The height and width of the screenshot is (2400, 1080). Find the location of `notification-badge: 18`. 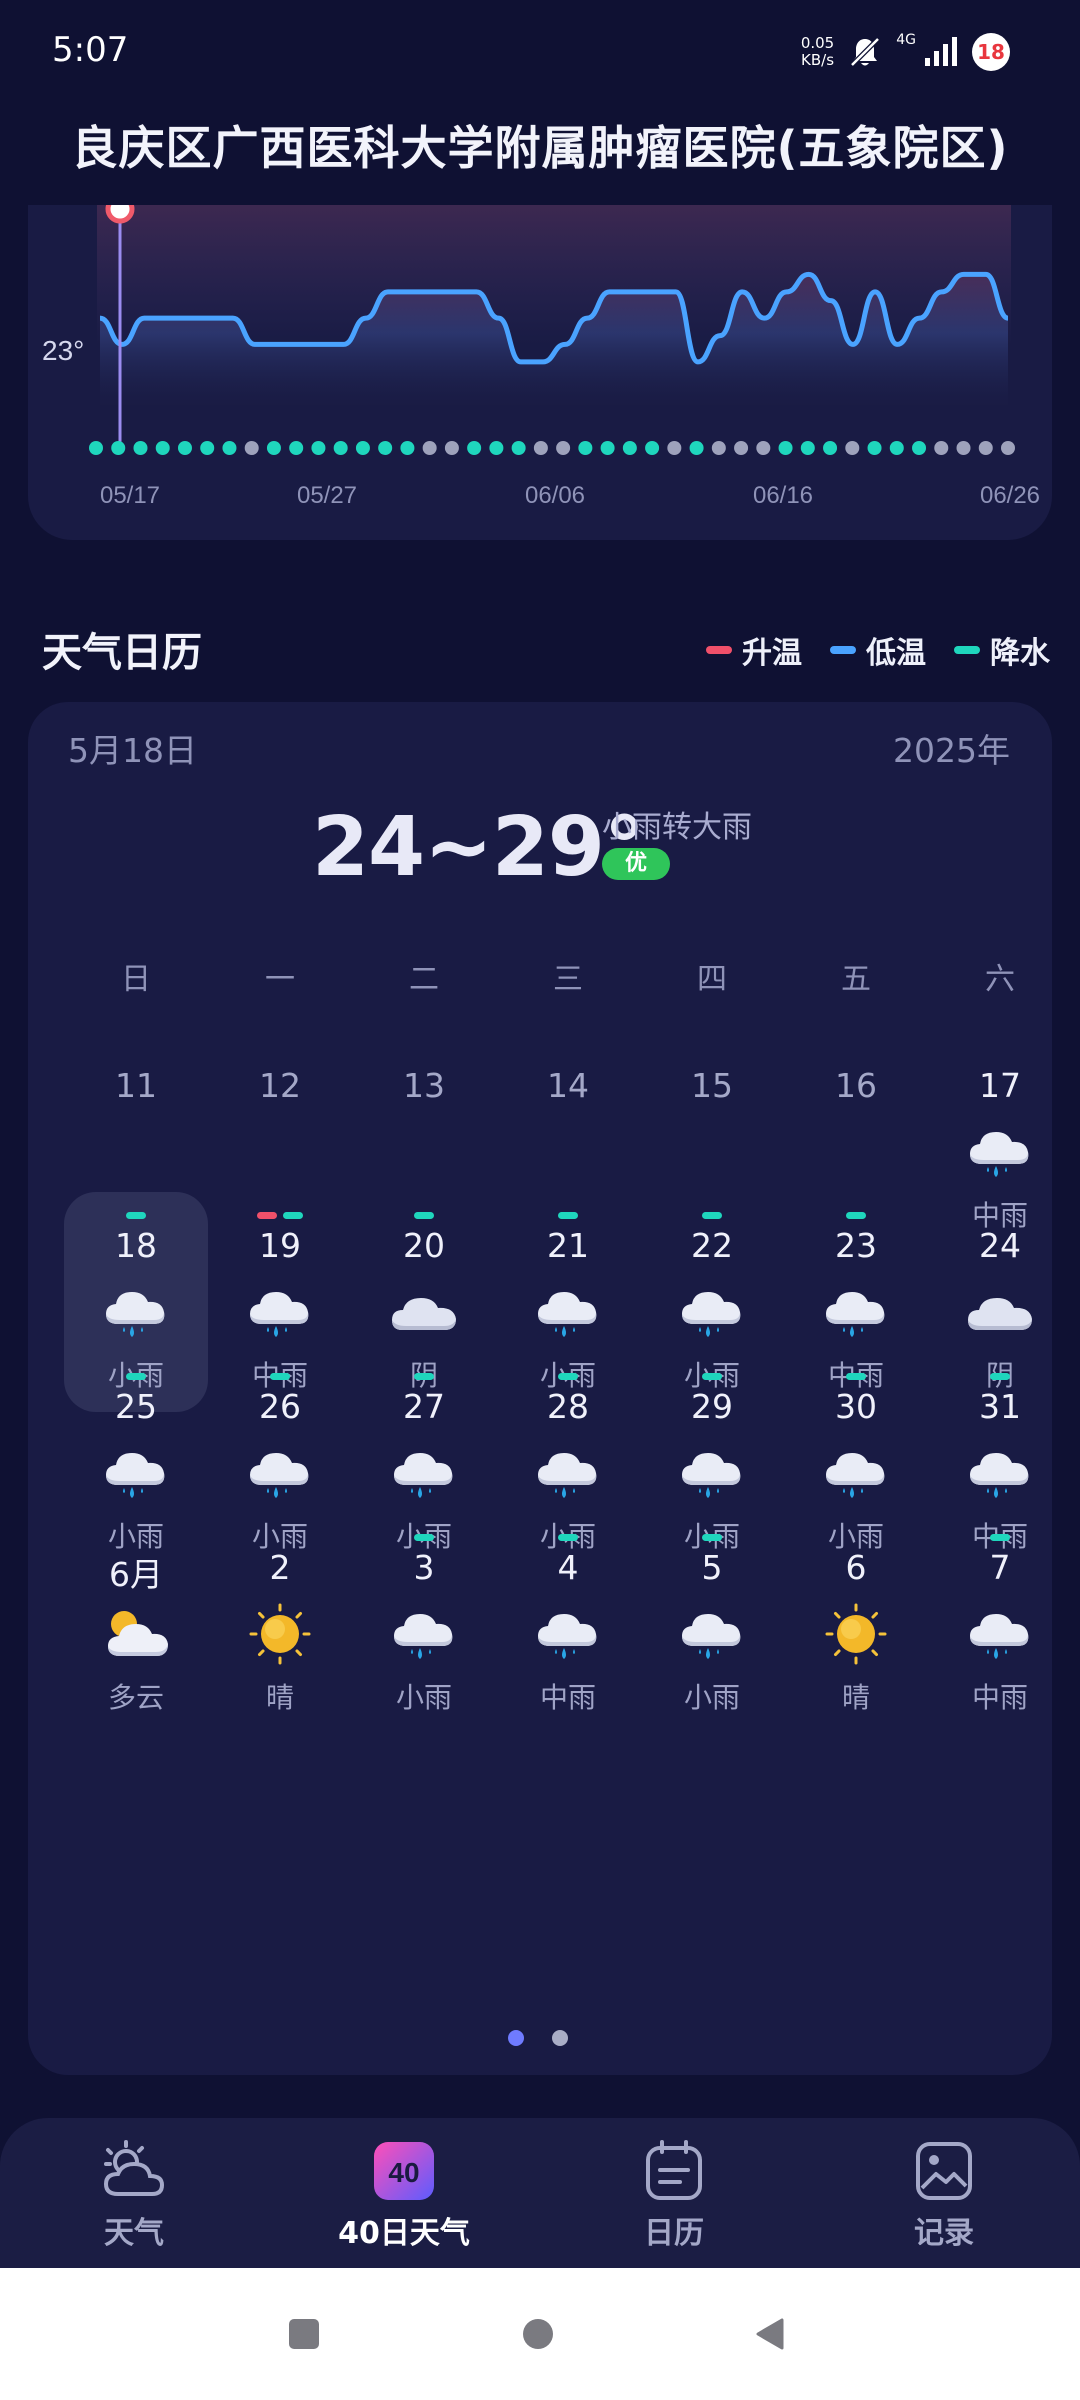

notification-badge: 18 is located at coordinates (991, 52).